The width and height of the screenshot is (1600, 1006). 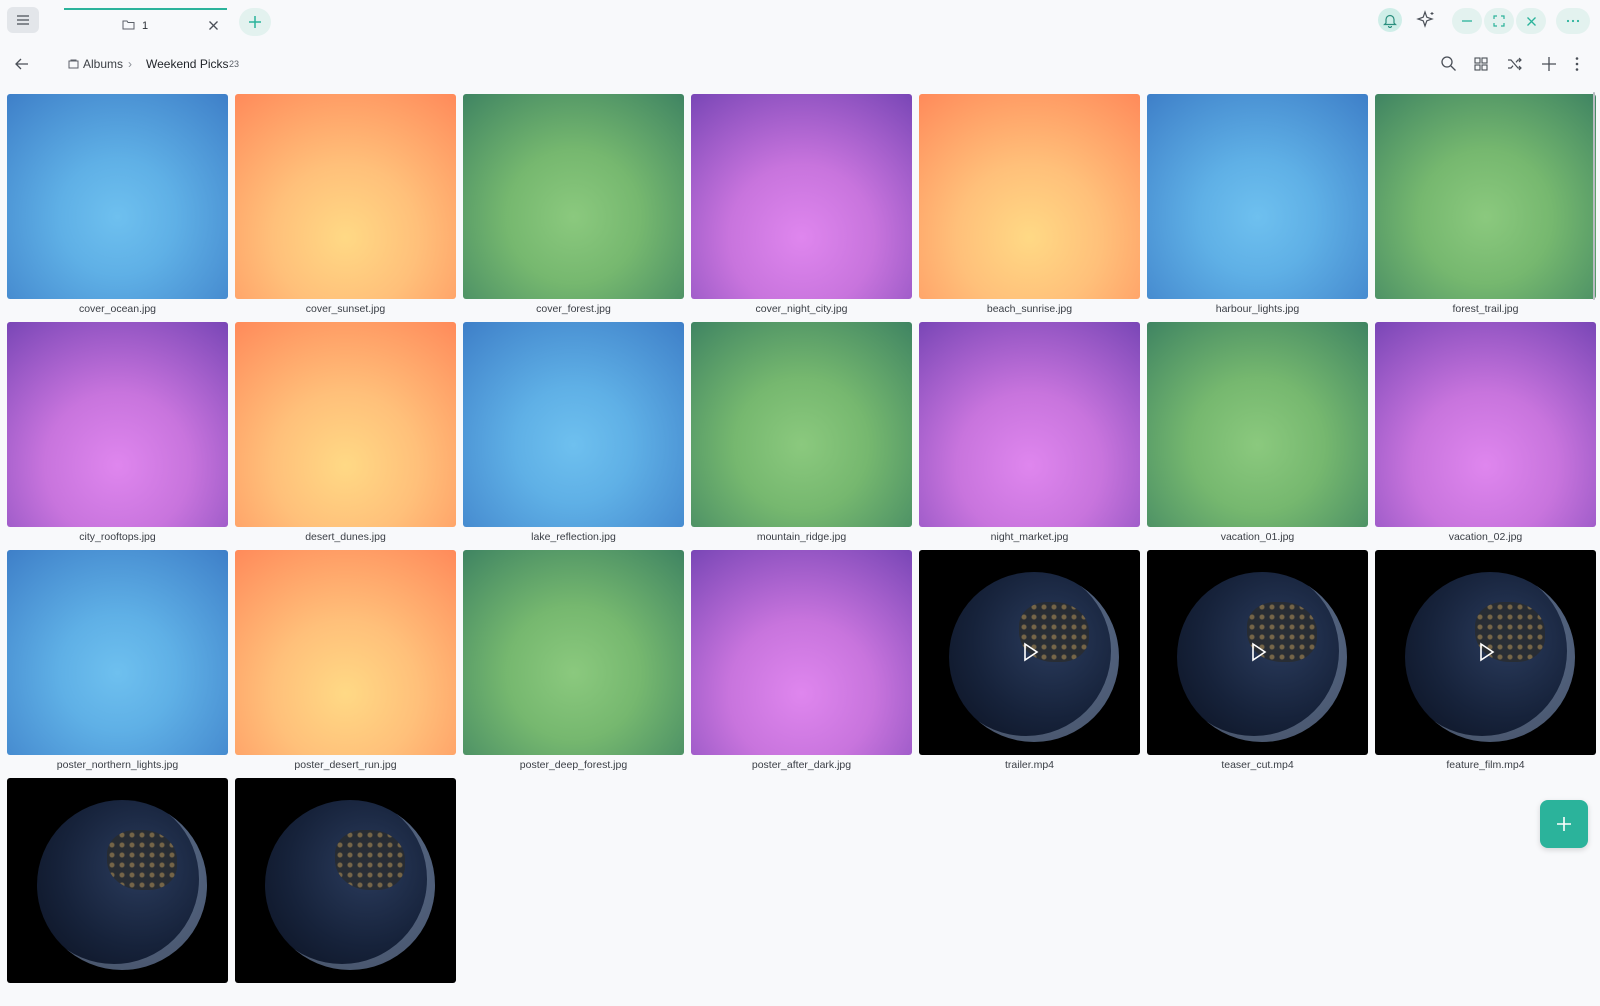 I want to click on file-name: lake_reflection.jpg, so click(x=573, y=537).